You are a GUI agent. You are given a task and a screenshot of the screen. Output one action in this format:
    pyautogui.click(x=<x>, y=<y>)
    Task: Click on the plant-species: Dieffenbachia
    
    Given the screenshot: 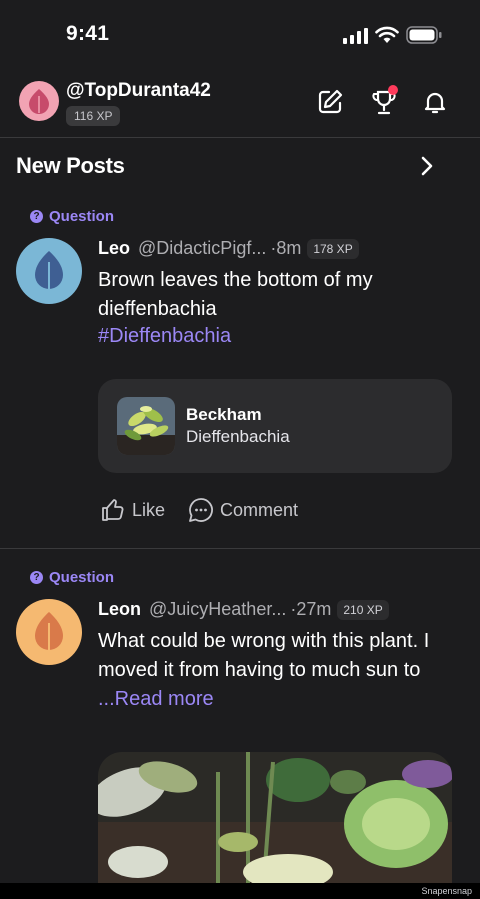 What is the action you would take?
    pyautogui.click(x=238, y=436)
    